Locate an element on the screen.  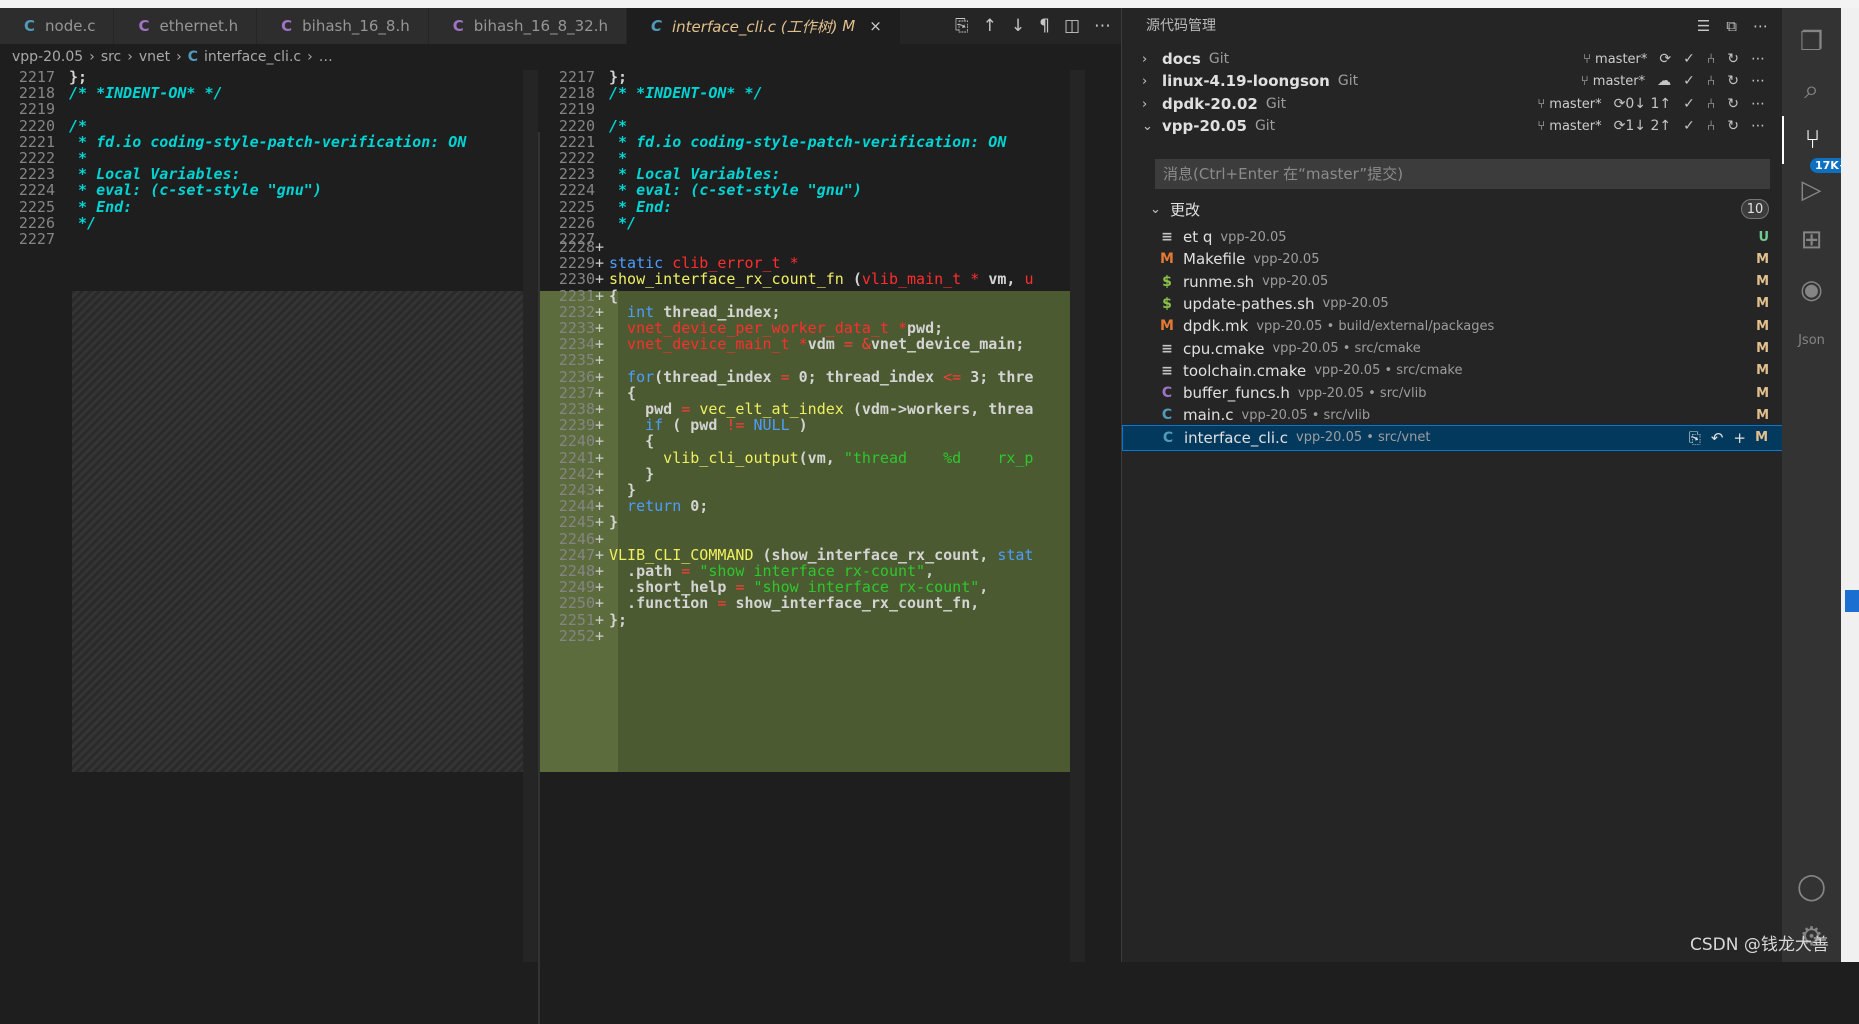
file-name: toolchain.cmake is located at coordinates (1245, 370).